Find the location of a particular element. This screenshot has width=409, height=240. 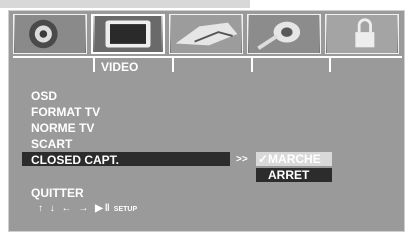

microphone-icon is located at coordinates (284, 34).